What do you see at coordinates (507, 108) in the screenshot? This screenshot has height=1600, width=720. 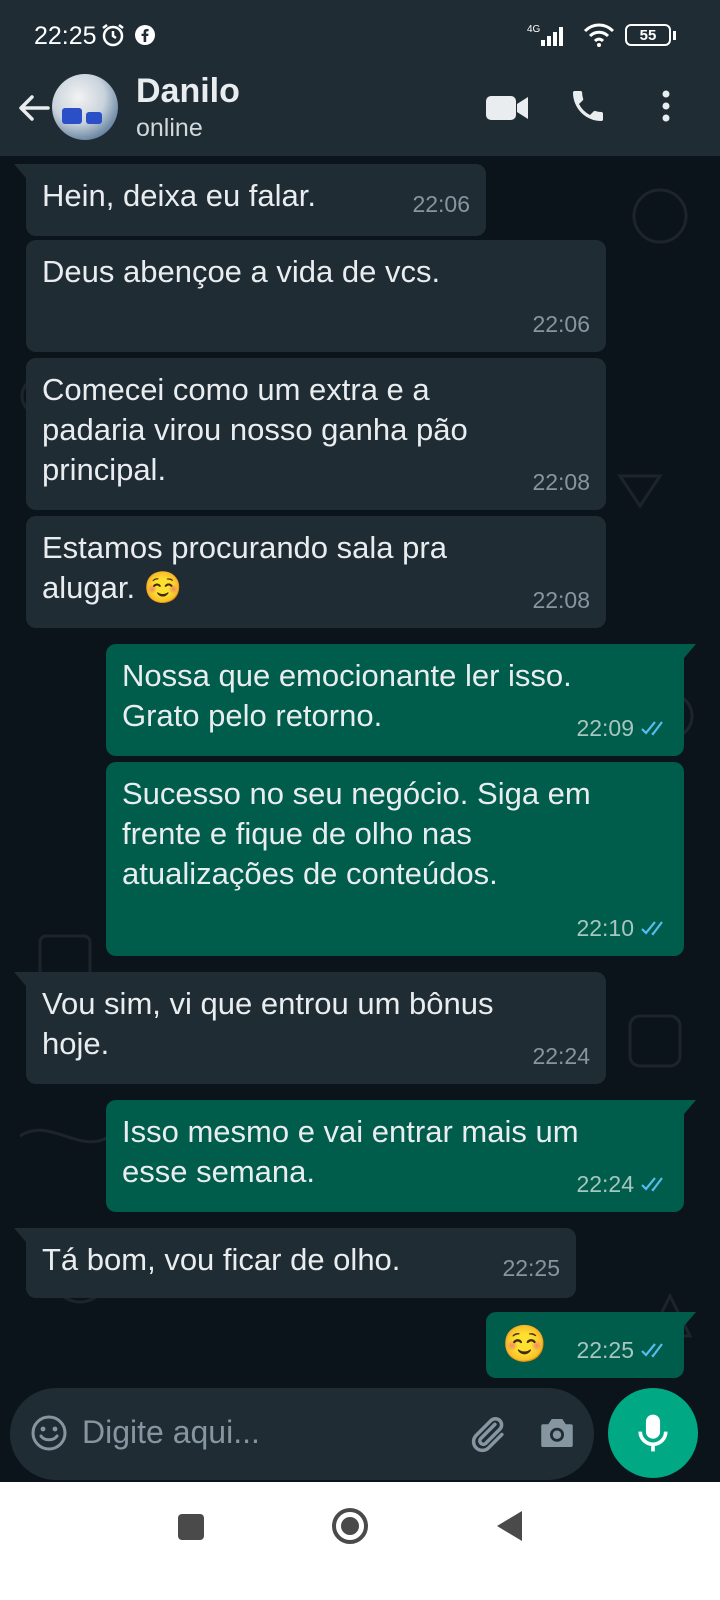 I see `video-call-icon` at bounding box center [507, 108].